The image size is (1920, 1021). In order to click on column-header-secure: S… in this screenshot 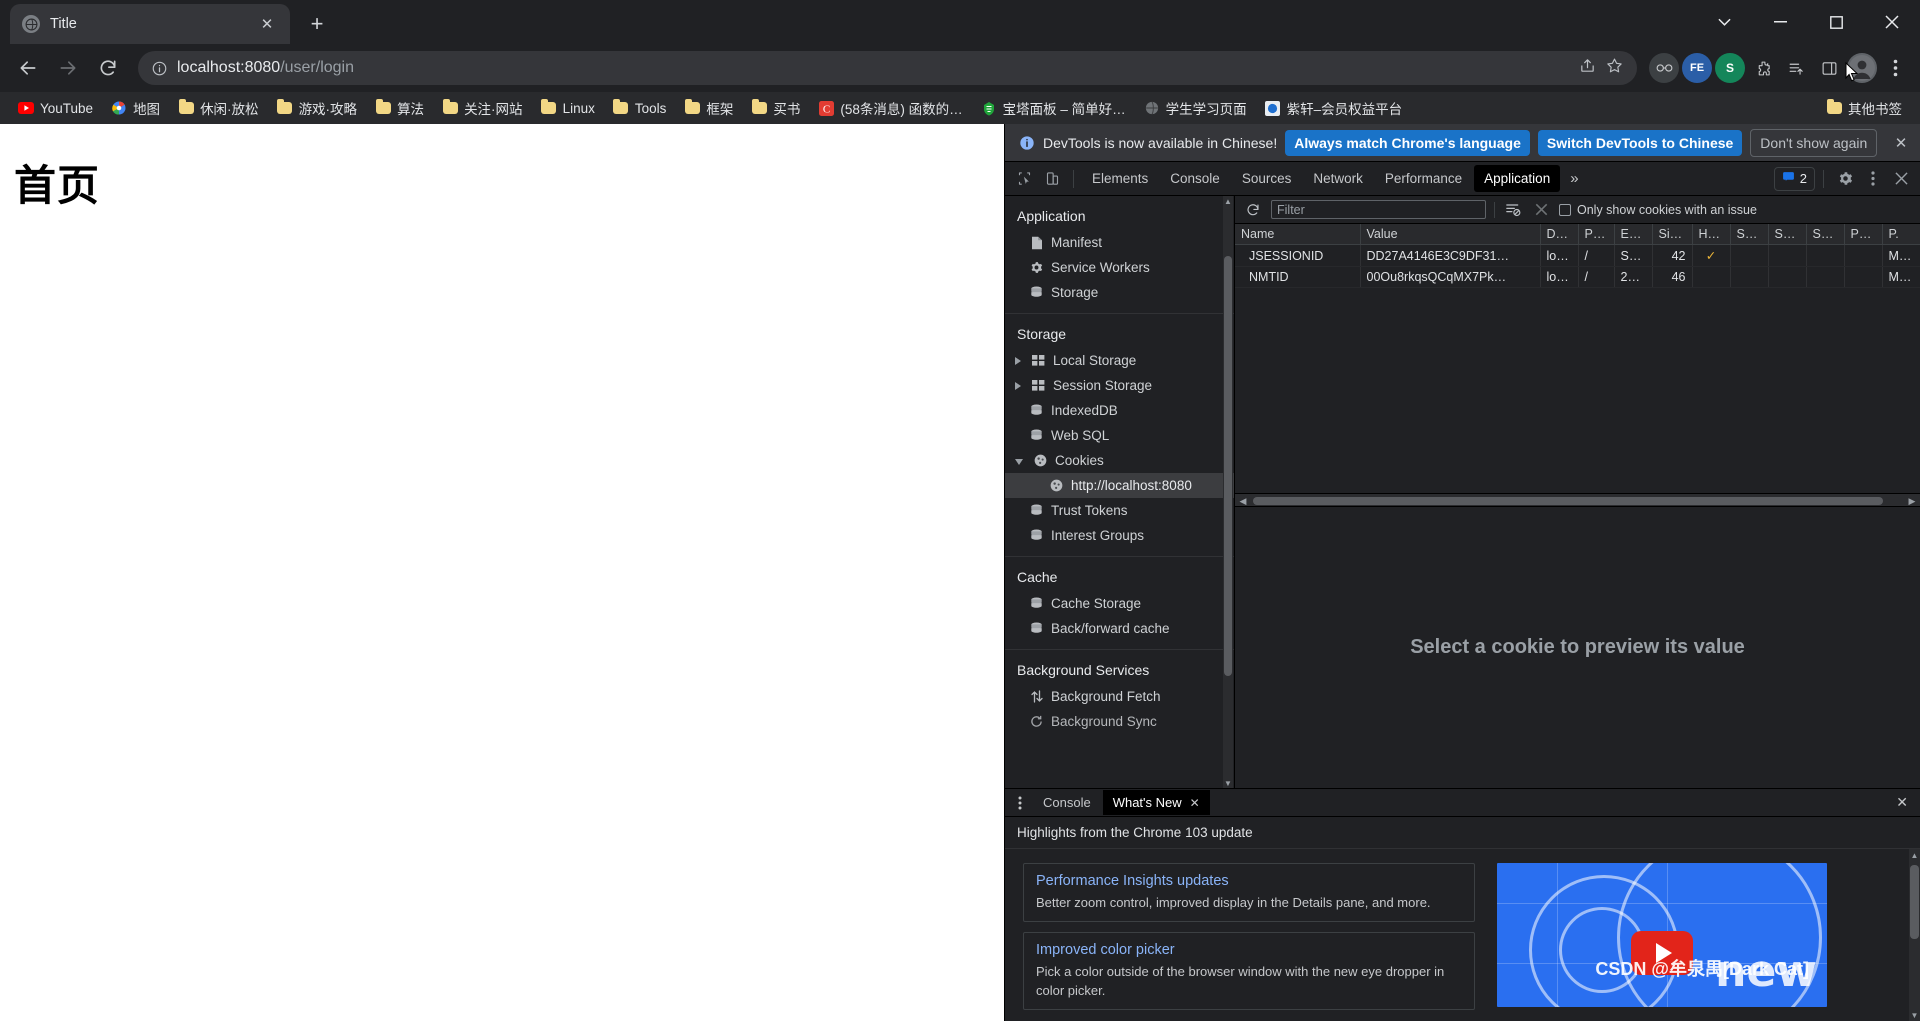, I will do `click(1749, 234)`.